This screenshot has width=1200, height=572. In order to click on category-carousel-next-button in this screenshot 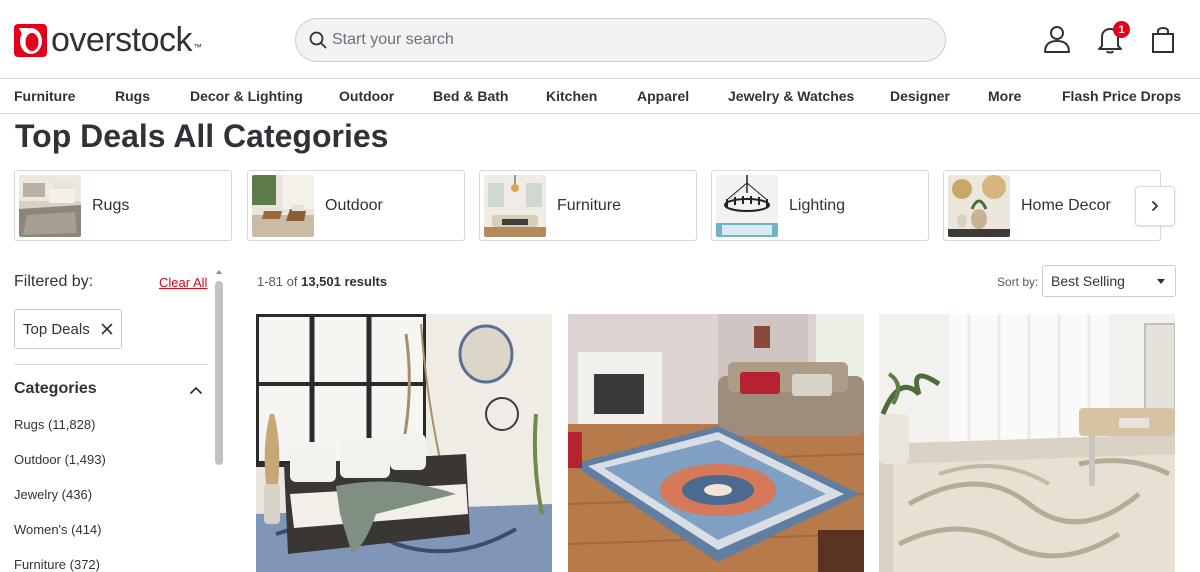, I will do `click(1155, 206)`.